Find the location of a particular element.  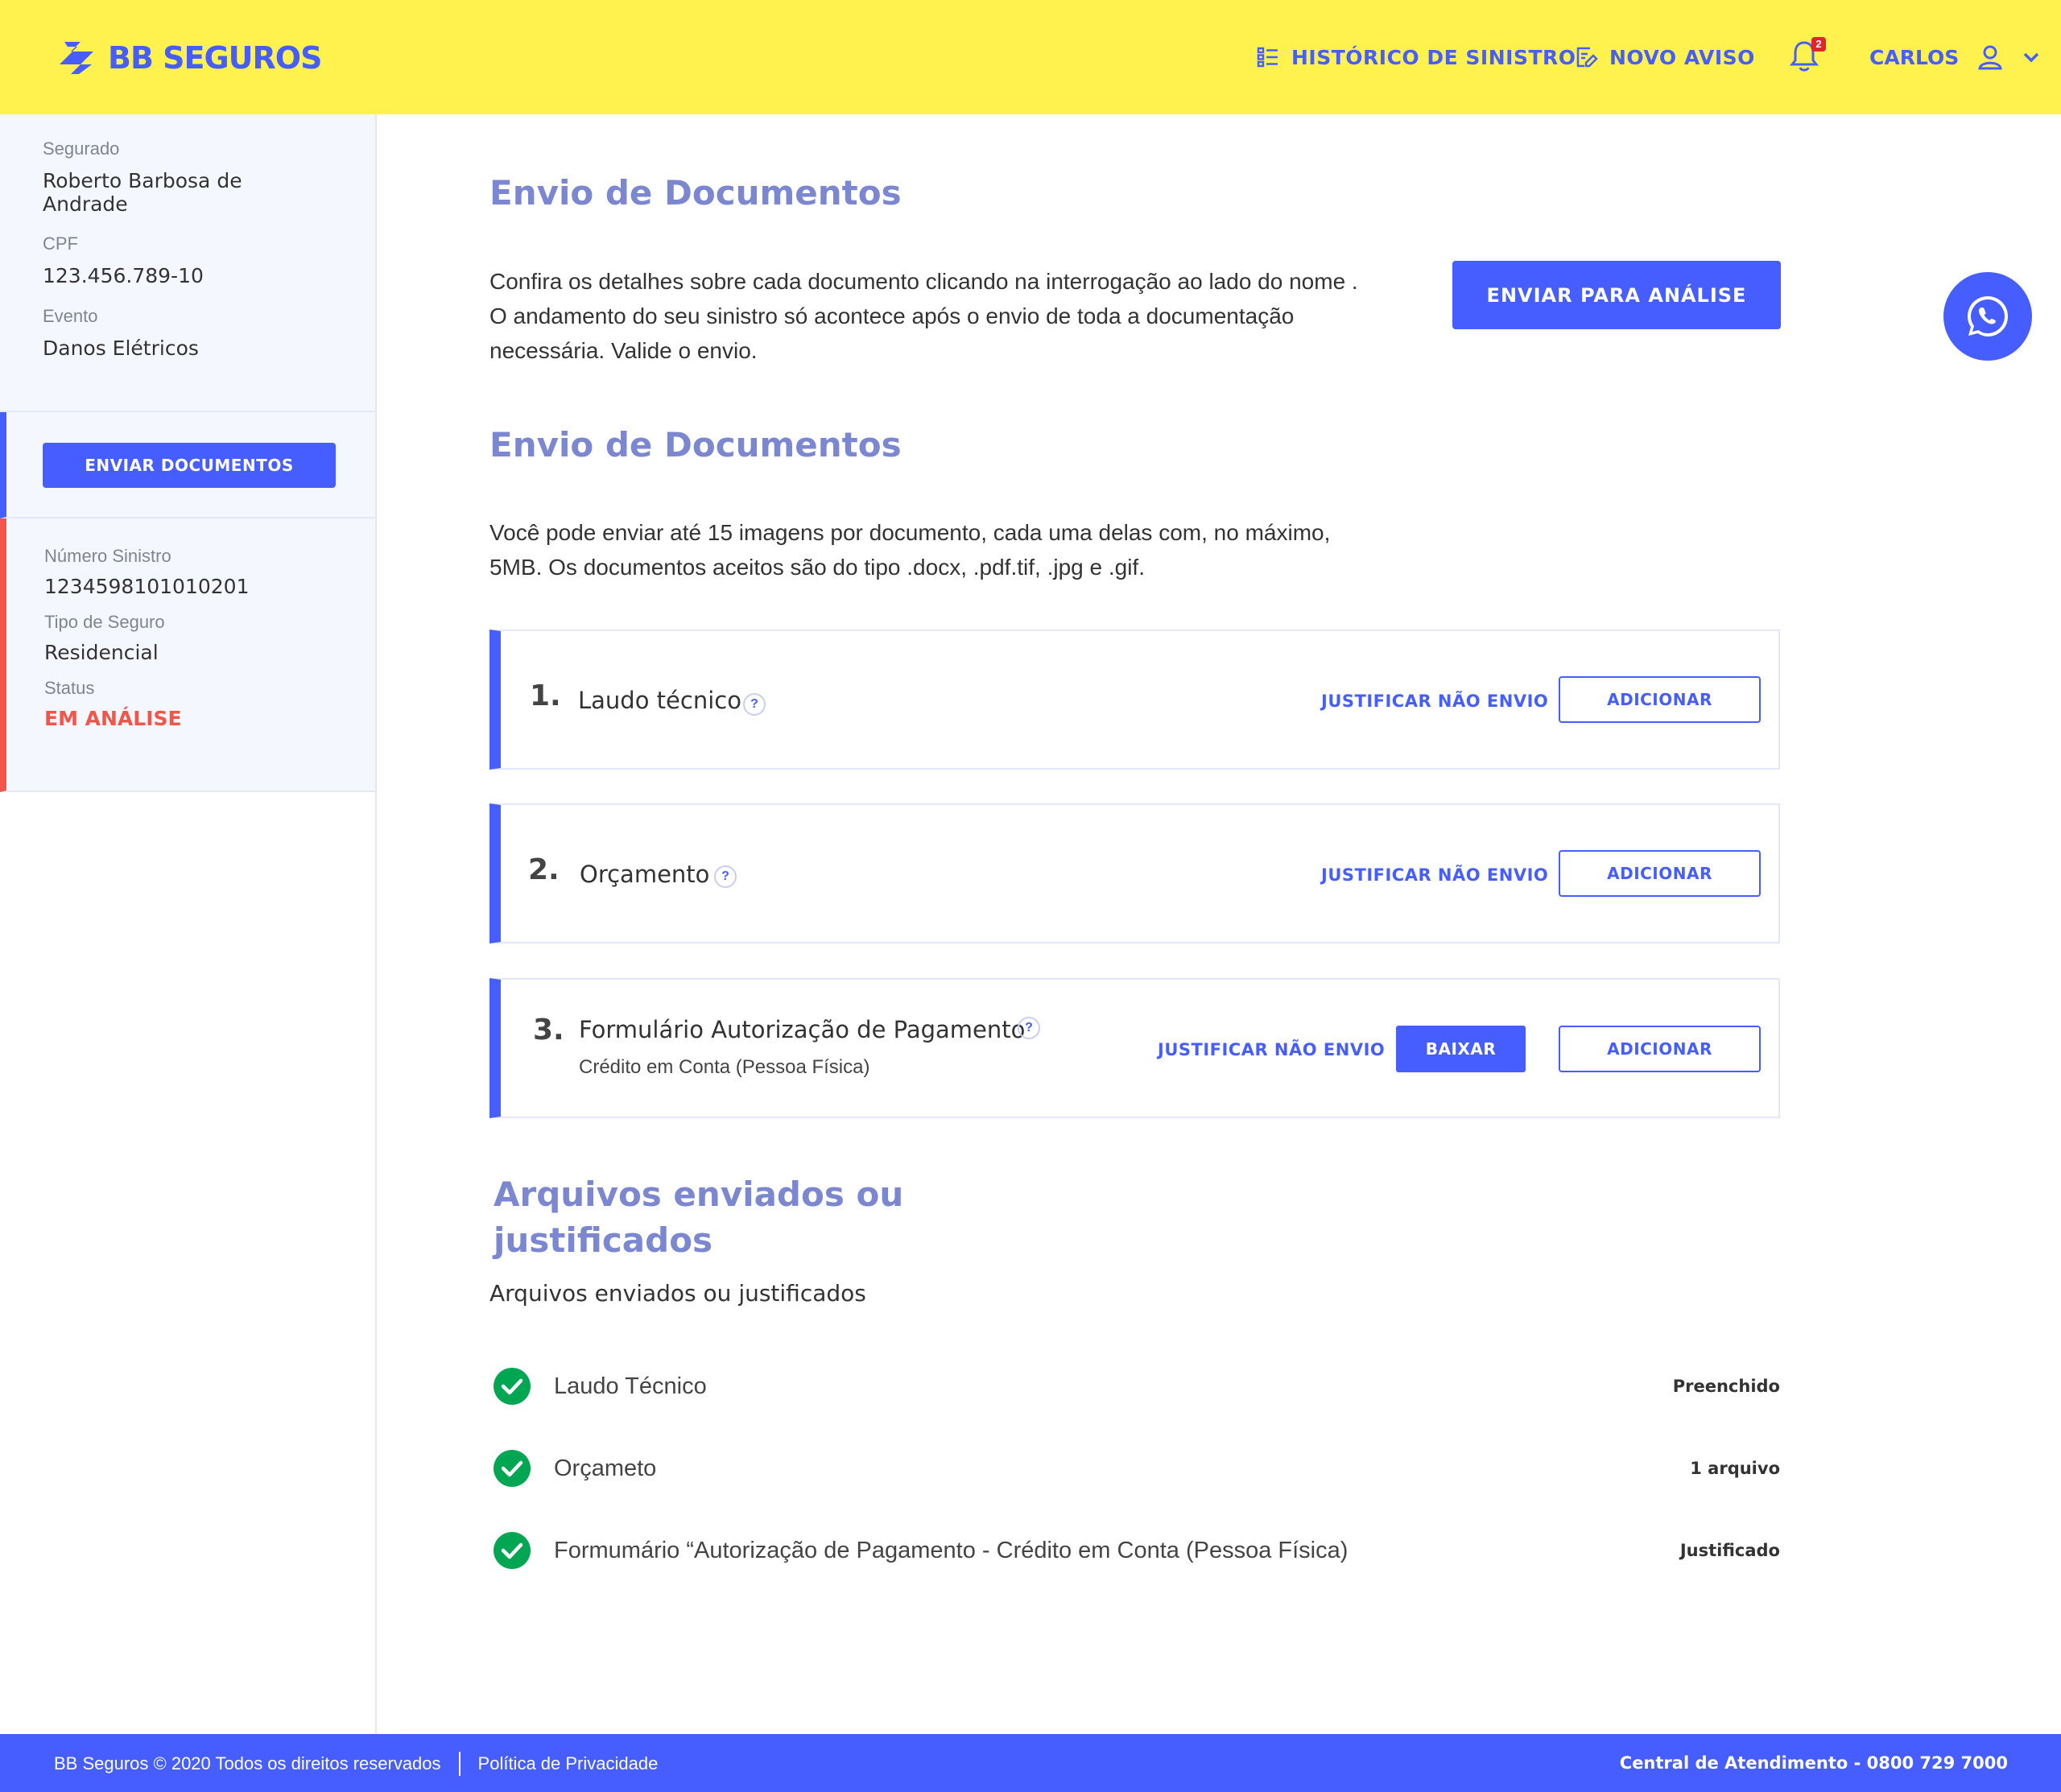

segurado-label: Segurado is located at coordinates (81, 148).